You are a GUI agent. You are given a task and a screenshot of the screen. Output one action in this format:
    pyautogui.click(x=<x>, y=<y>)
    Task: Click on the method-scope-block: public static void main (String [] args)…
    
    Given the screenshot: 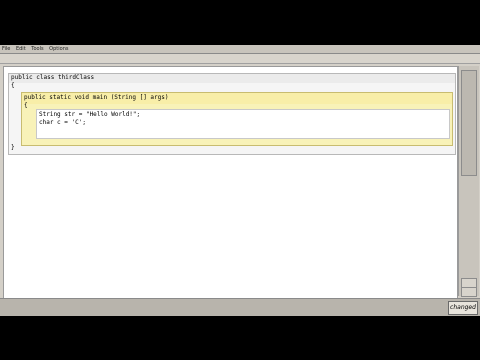 What is the action you would take?
    pyautogui.click(x=237, y=119)
    